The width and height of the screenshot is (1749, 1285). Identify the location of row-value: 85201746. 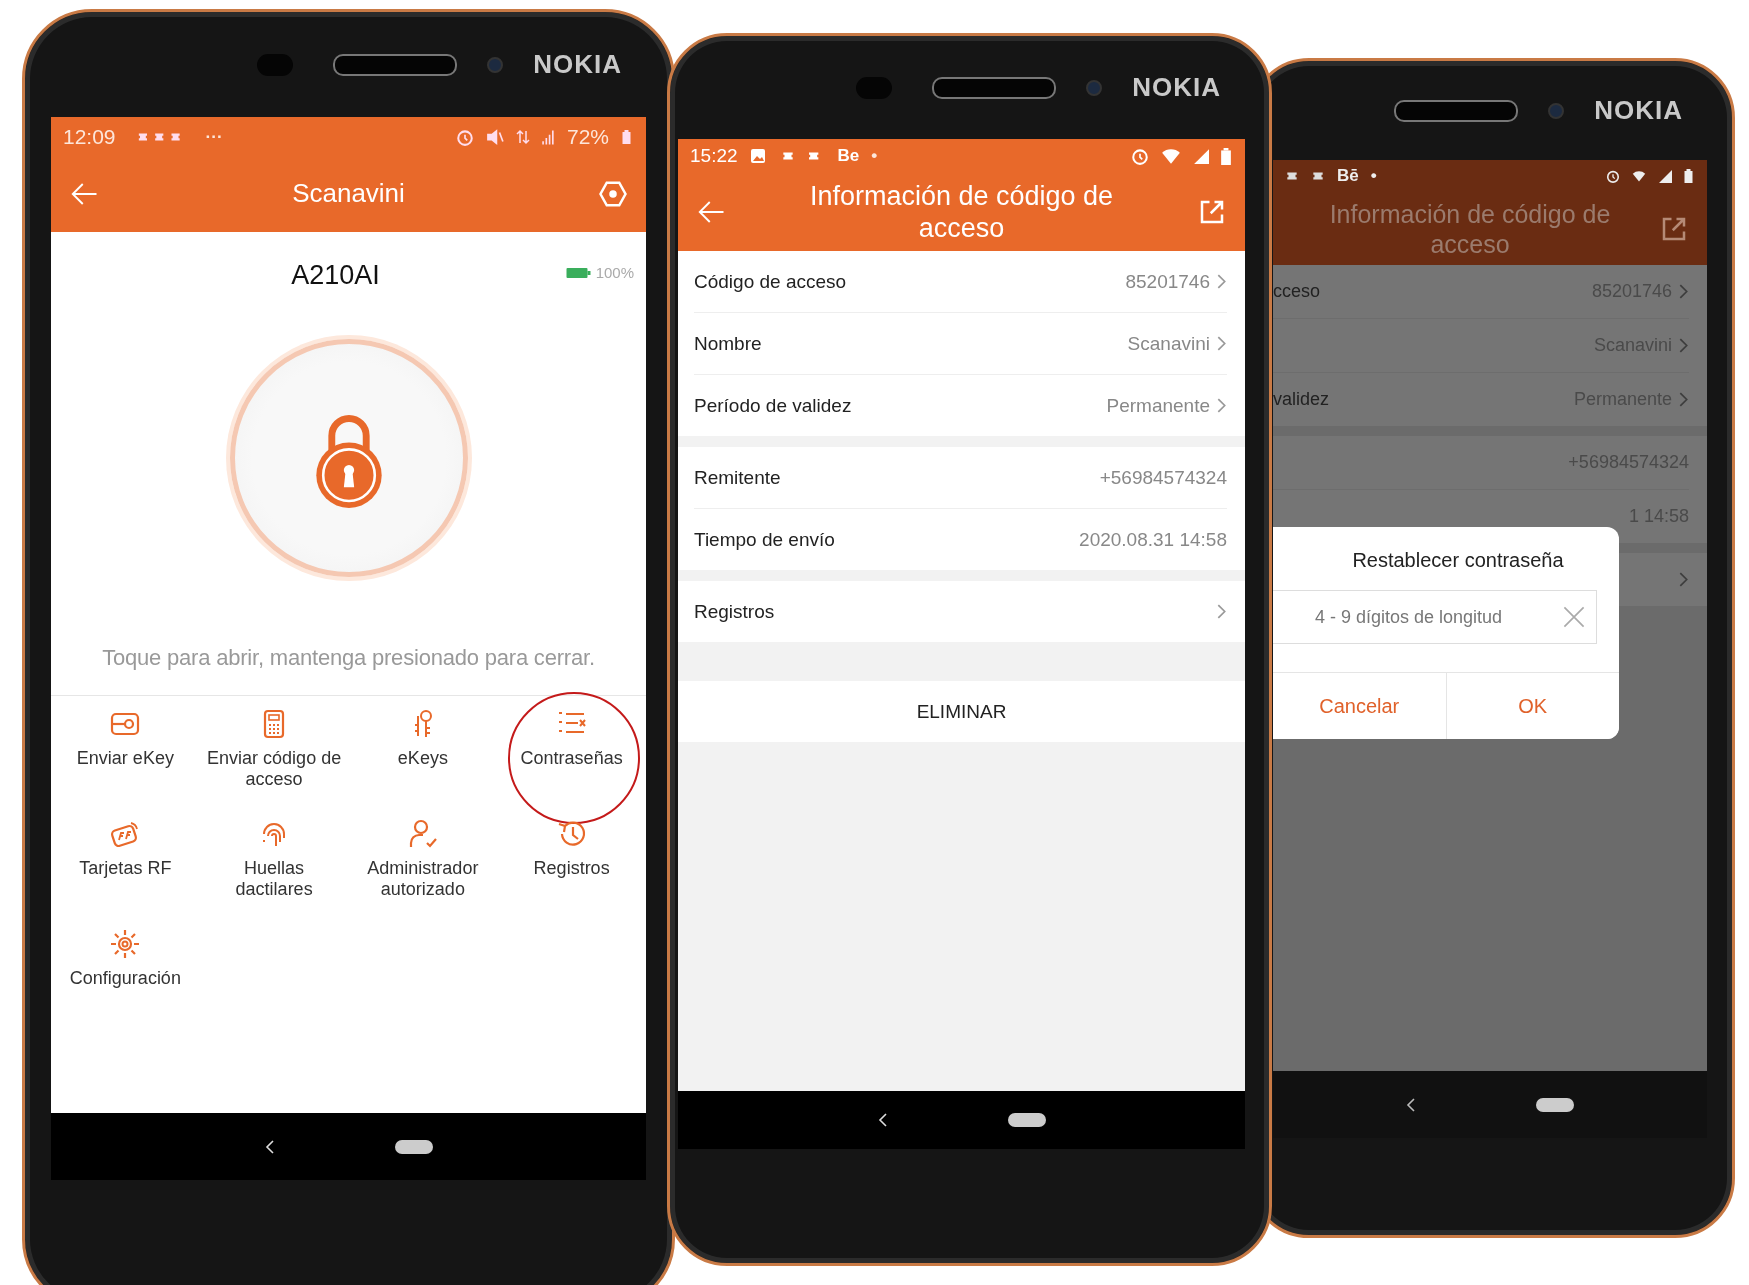
(1167, 281).